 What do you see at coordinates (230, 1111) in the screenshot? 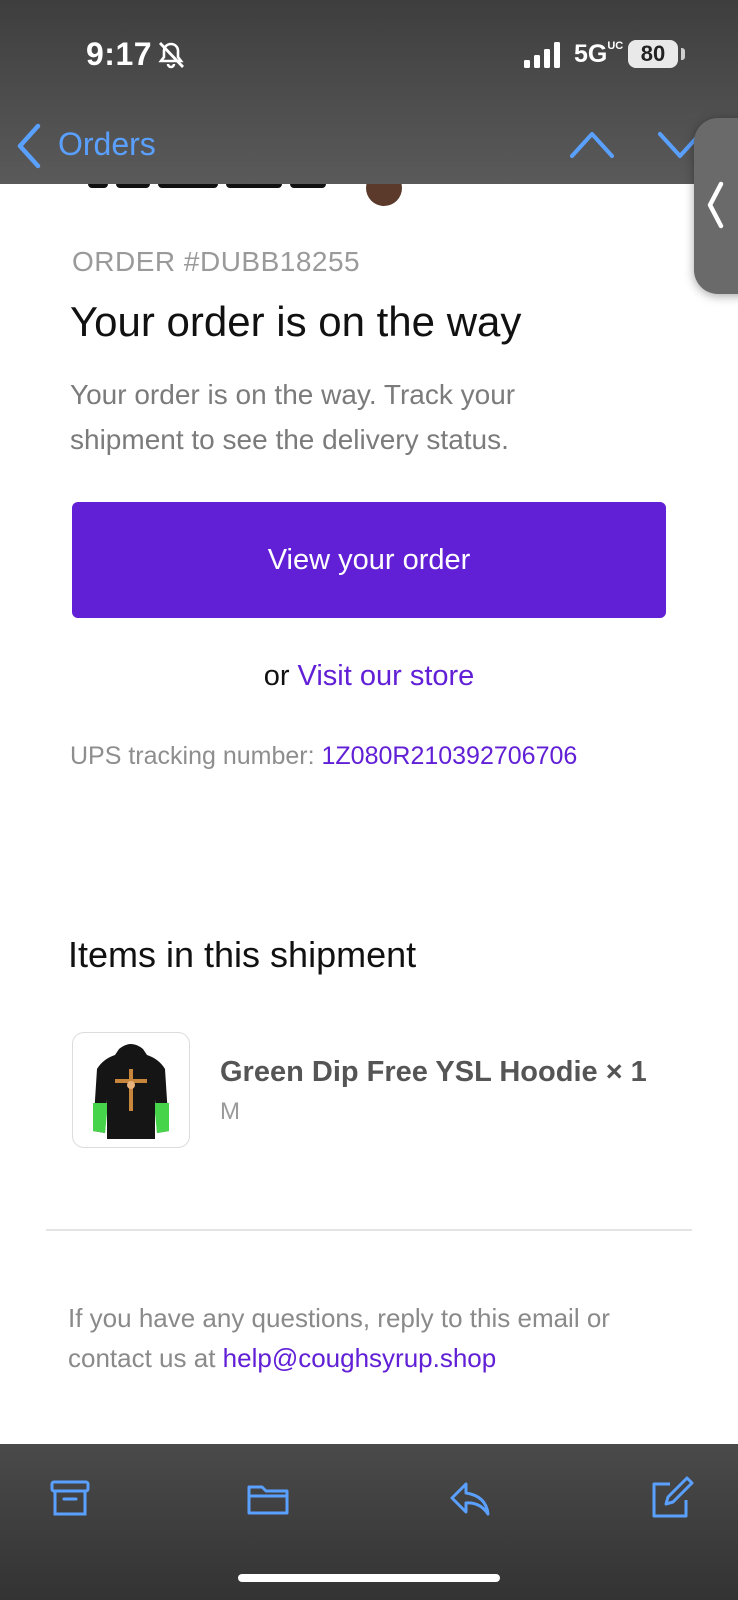
I see `item-variant: M` at bounding box center [230, 1111].